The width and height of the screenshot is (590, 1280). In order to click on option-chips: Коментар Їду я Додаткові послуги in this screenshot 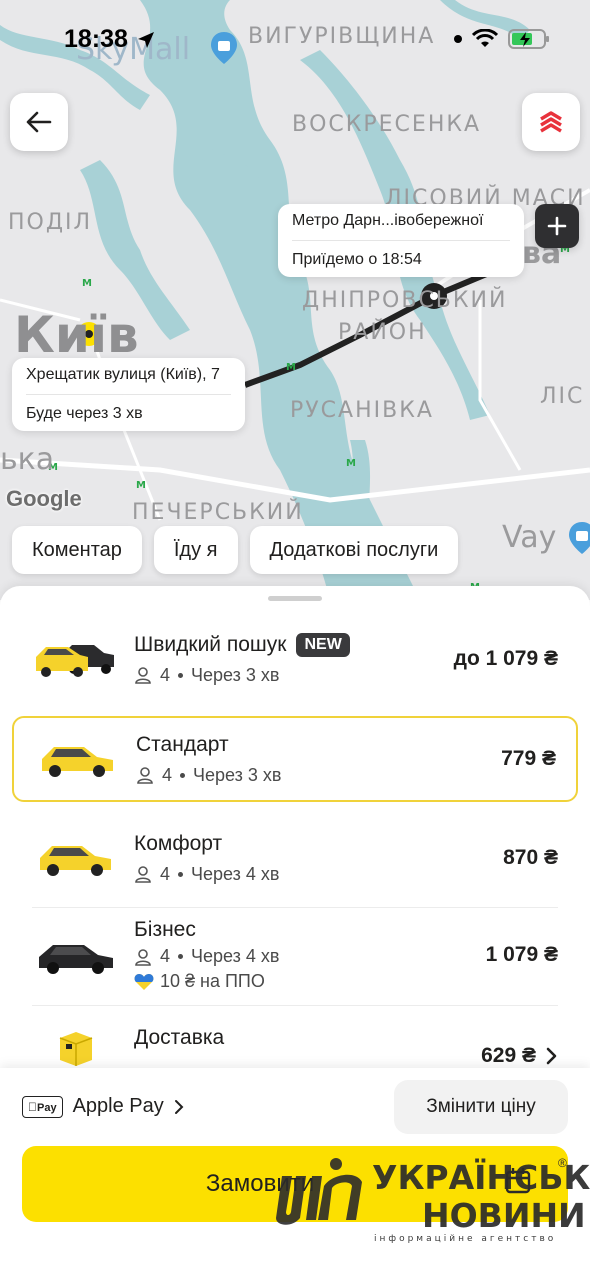, I will do `click(235, 550)`.